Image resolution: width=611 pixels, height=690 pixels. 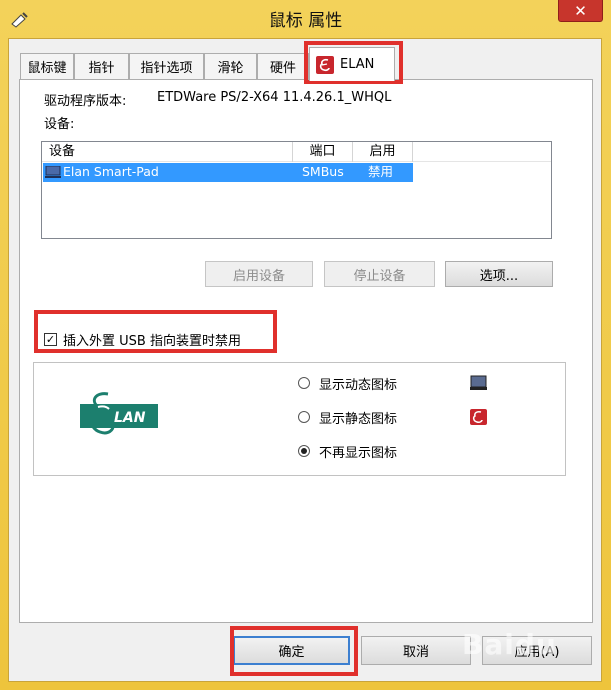 I want to click on radio-option-dynamic-icon: 显示动态图标, so click(x=347, y=383).